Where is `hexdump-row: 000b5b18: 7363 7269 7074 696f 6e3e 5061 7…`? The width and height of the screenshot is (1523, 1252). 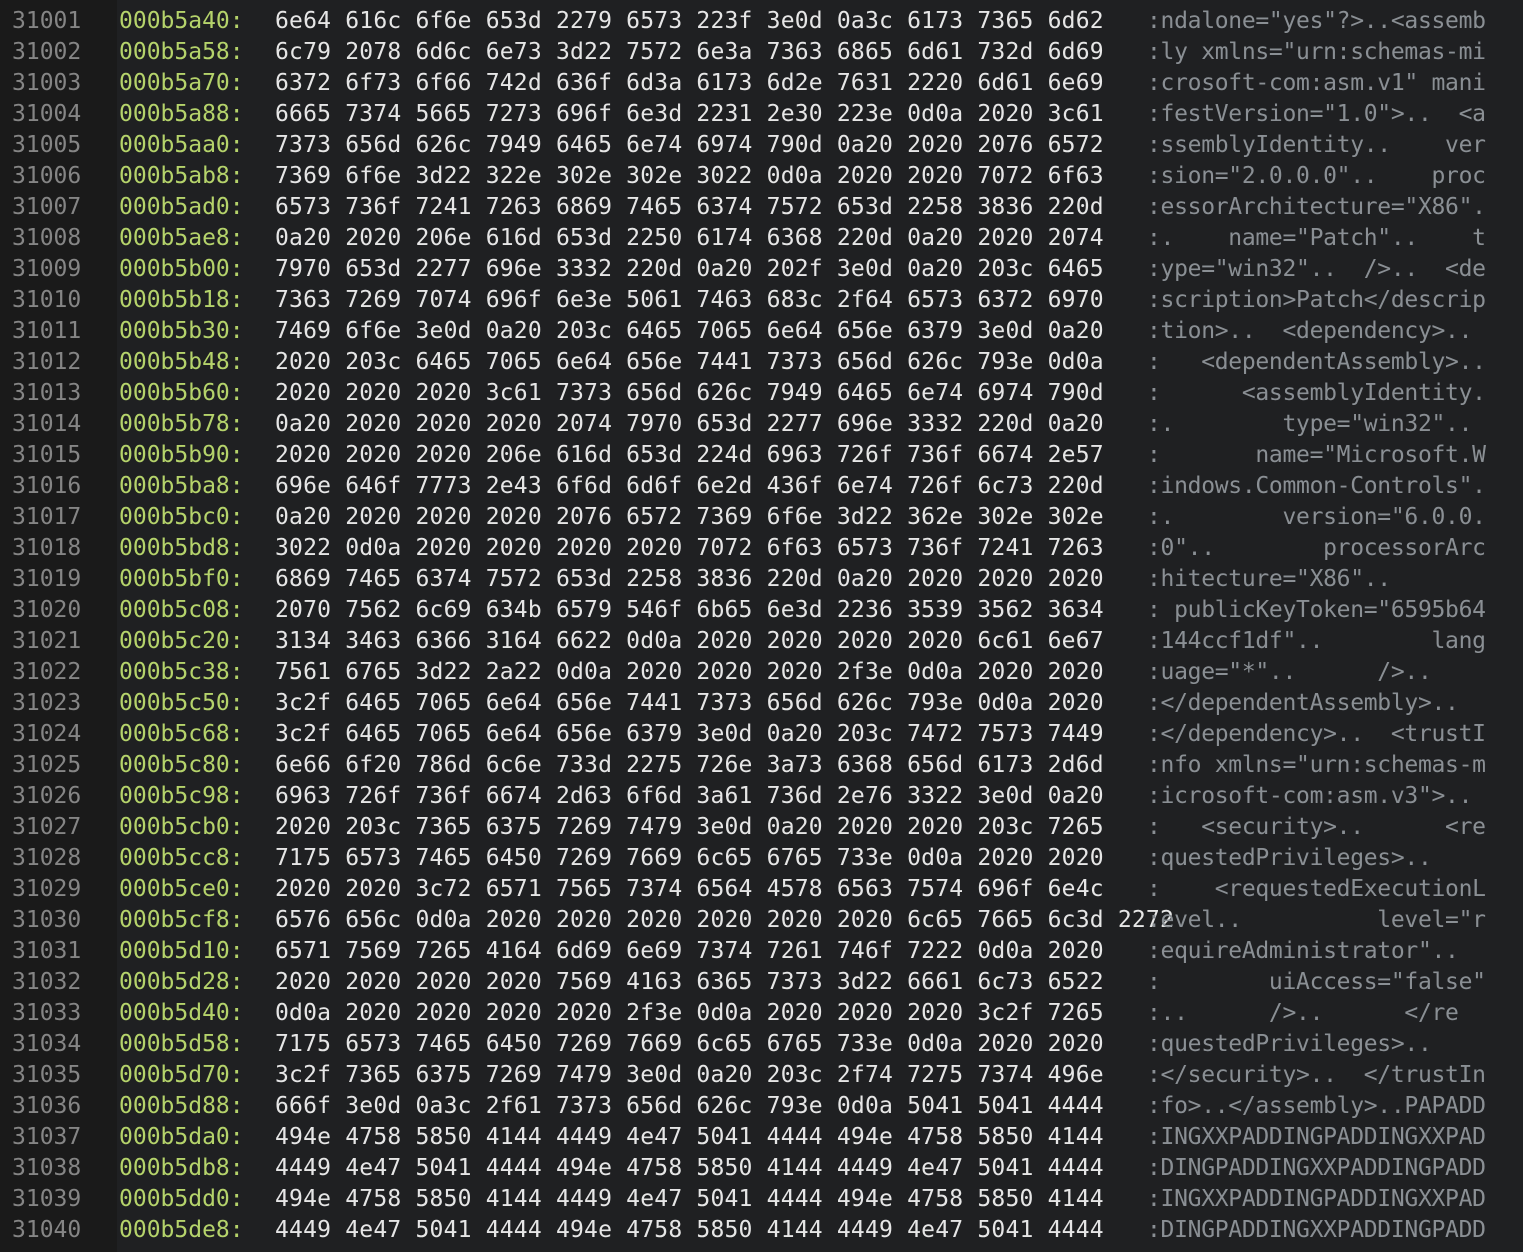
hexdump-row: 000b5b18: 7363 7269 7074 696f 6e3e 5061 7… is located at coordinates (820, 300).